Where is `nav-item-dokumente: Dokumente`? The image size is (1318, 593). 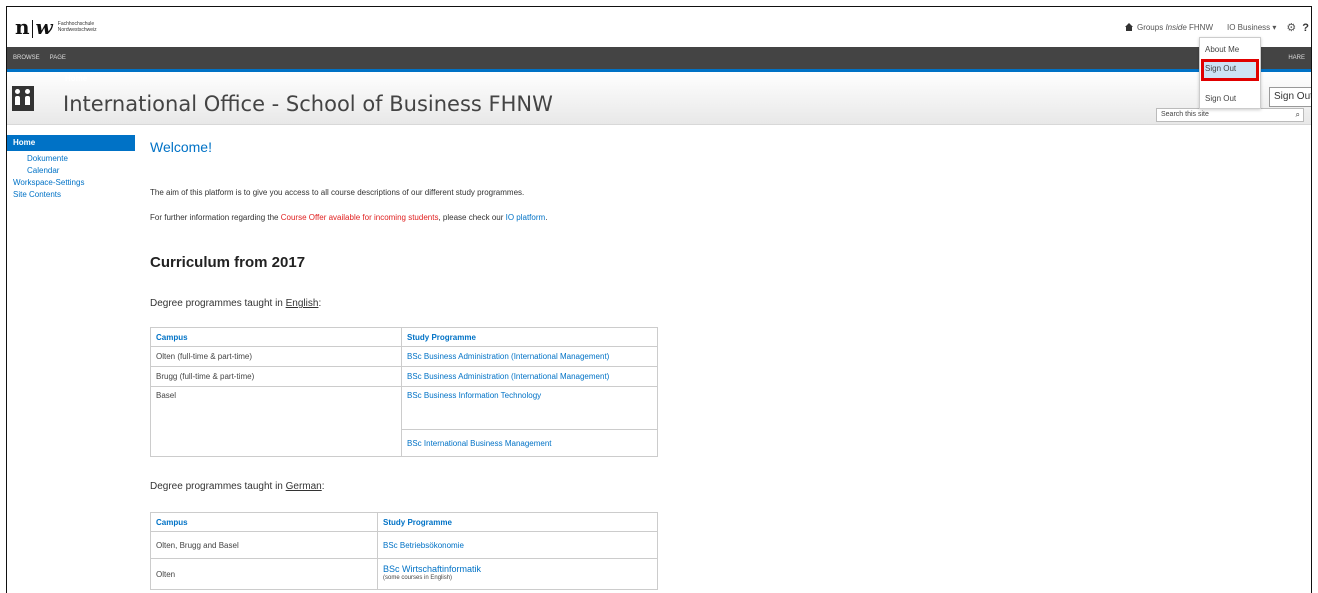
nav-item-dokumente: Dokumente is located at coordinates (71, 157).